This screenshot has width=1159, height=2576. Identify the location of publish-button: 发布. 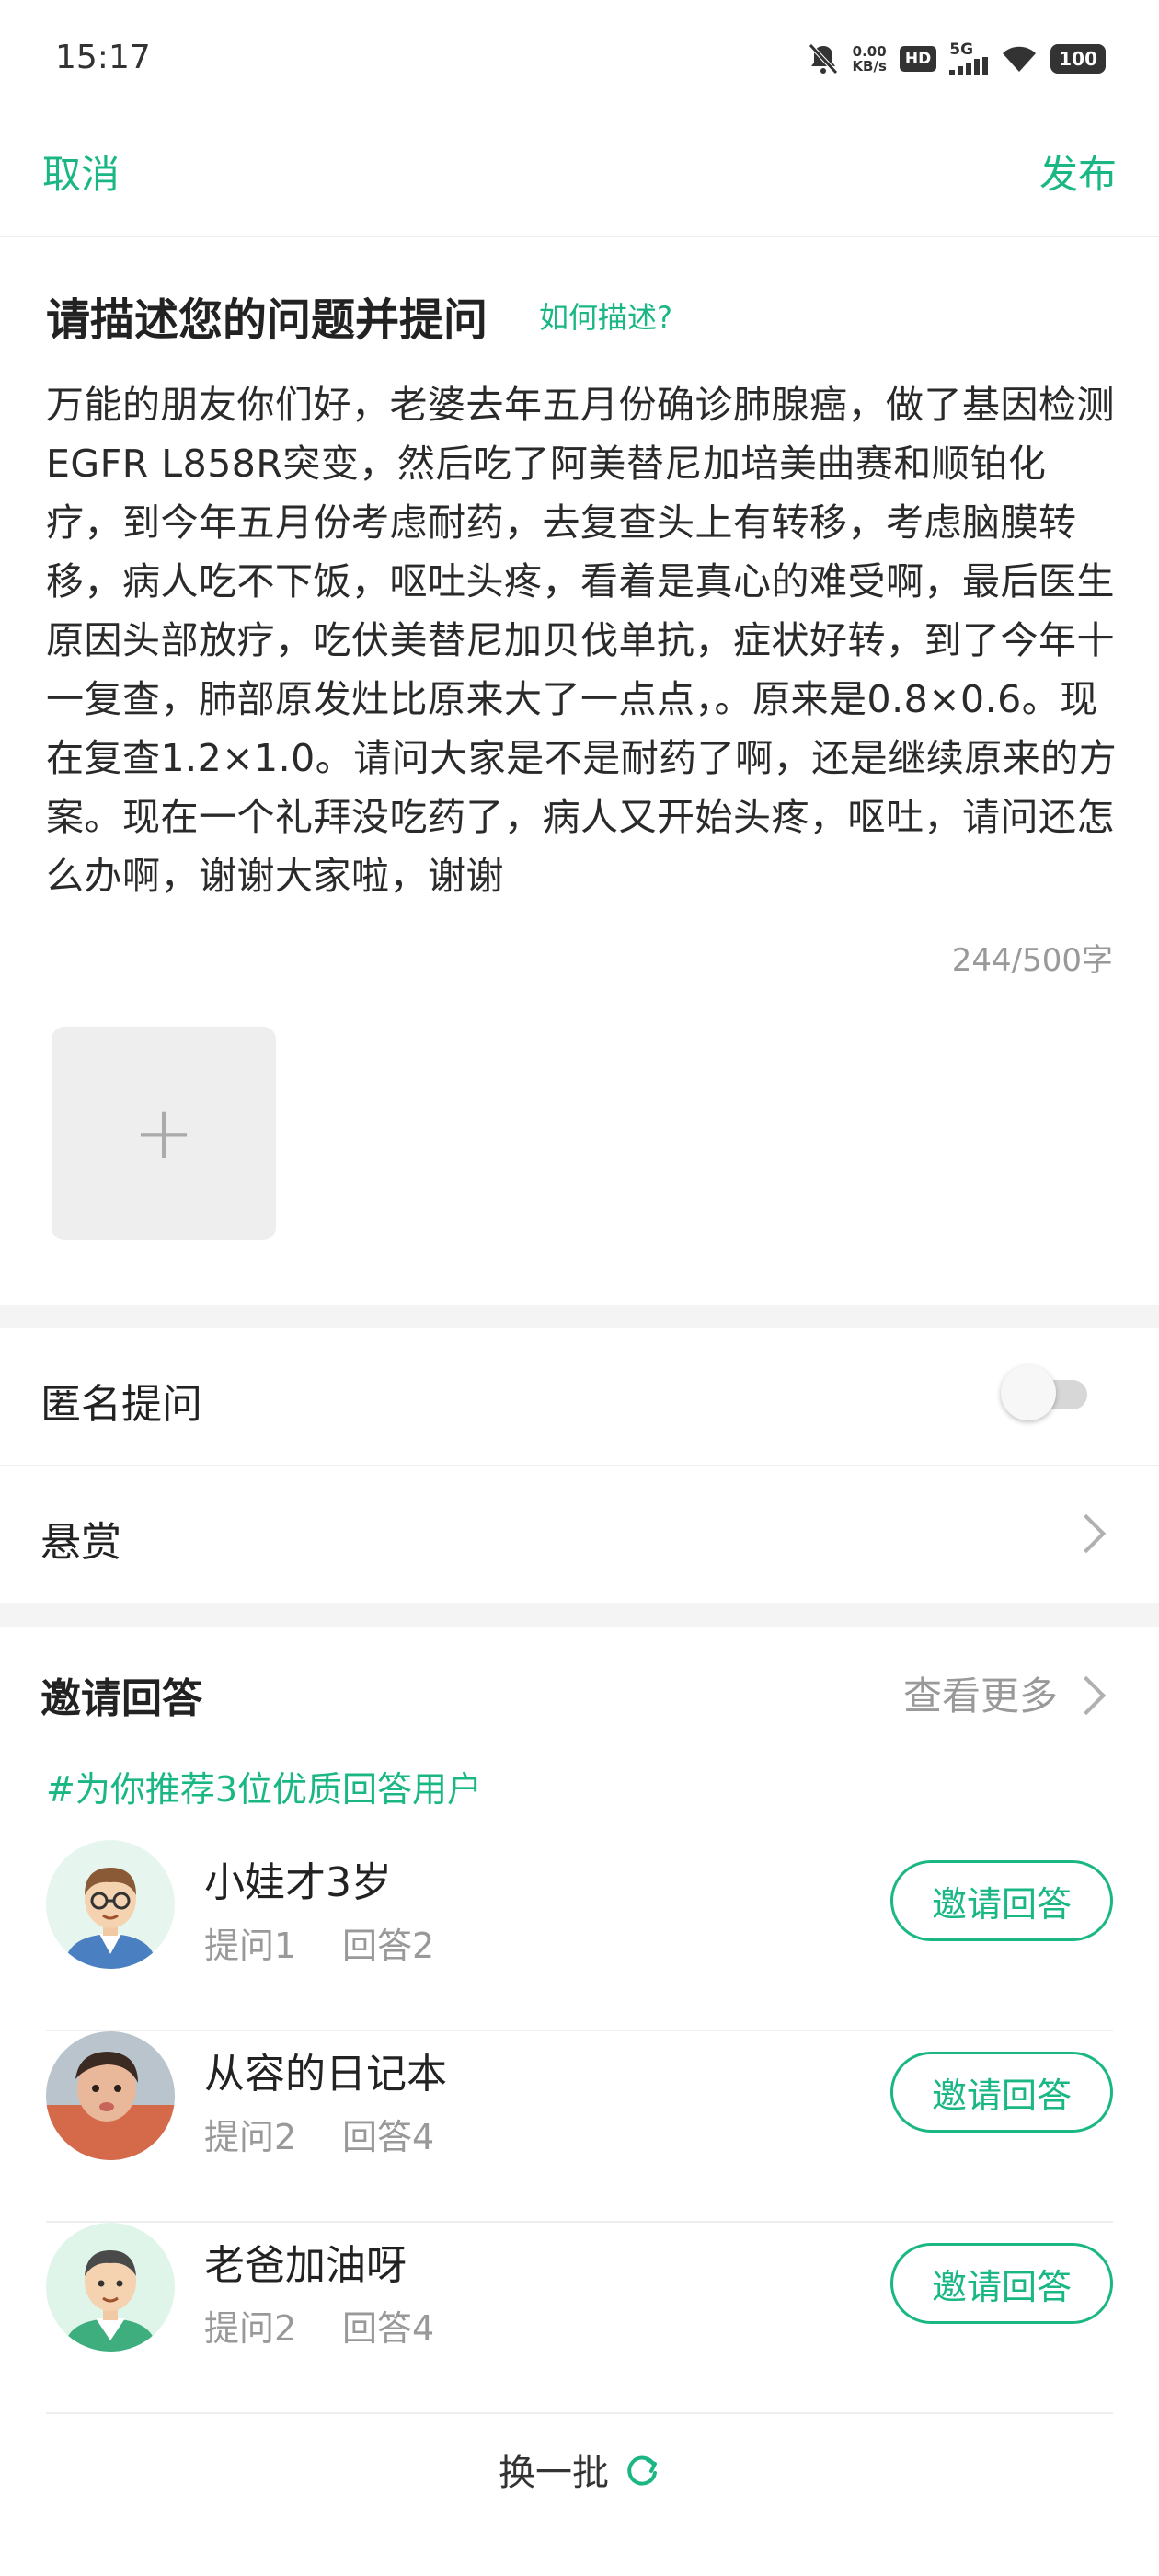
(1078, 172).